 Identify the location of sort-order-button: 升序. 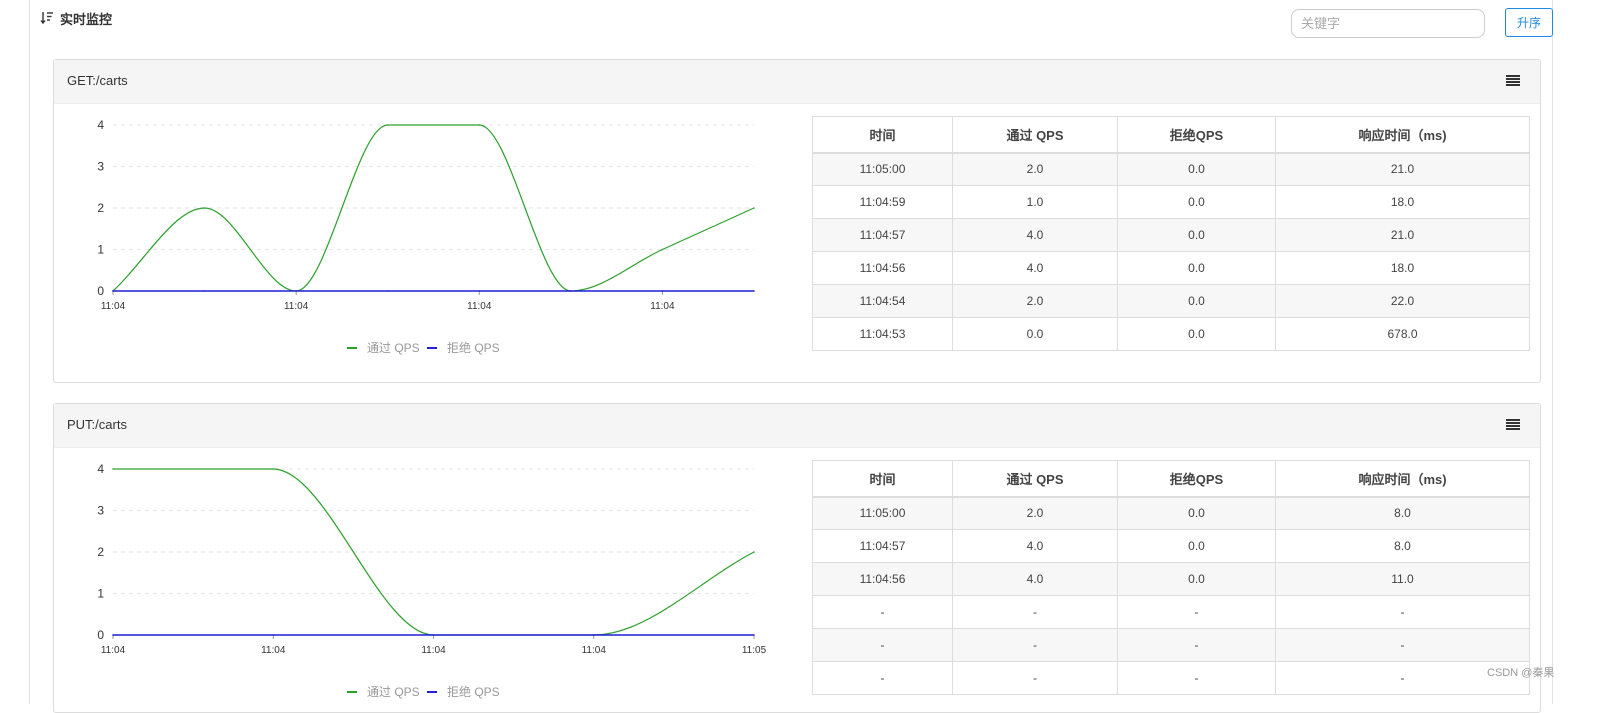
(1529, 22).